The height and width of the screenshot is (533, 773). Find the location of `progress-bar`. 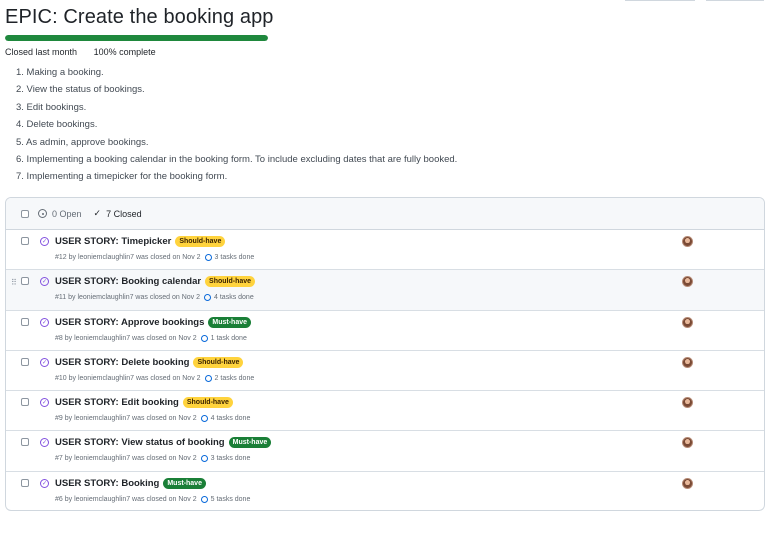

progress-bar is located at coordinates (136, 38).